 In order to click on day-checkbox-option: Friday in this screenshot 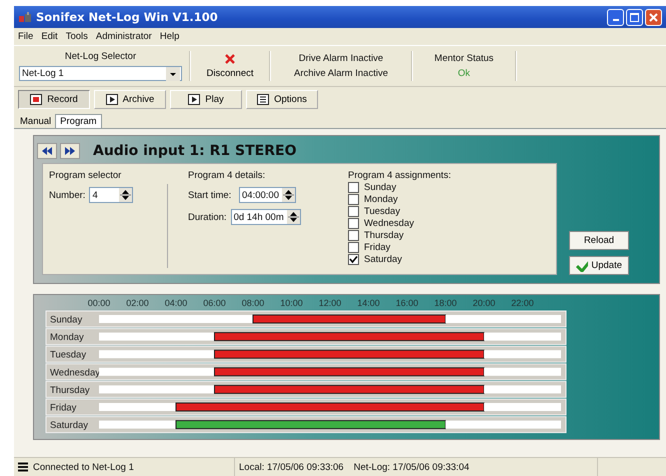, I will do `click(399, 247)`.